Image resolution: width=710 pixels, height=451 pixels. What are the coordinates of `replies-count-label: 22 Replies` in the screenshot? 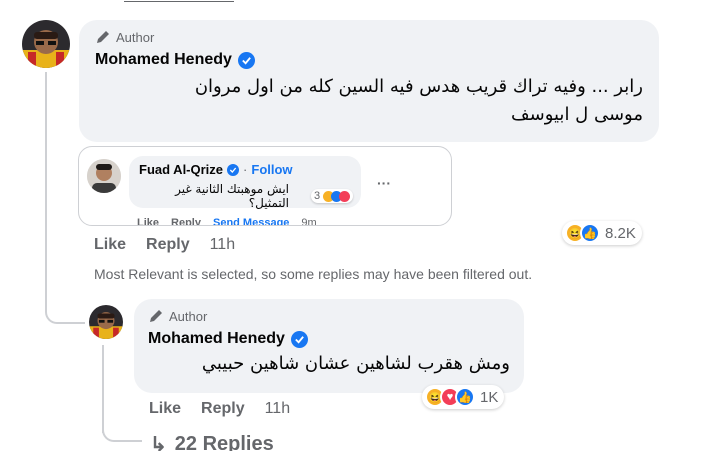 It's located at (224, 442).